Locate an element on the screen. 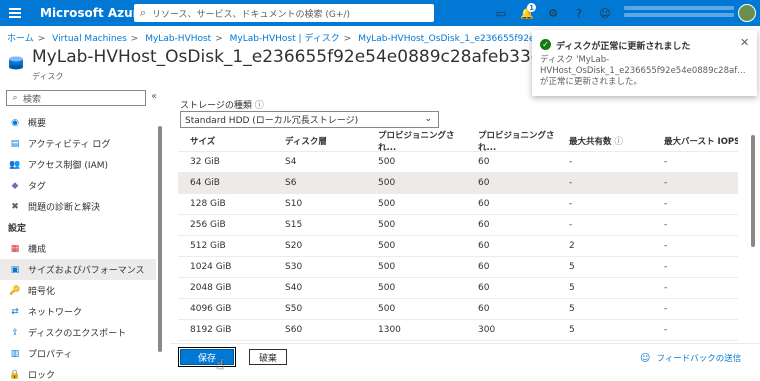 The height and width of the screenshot is (381, 760). table-row: 512 GiB S20 500 60 2 - is located at coordinates (458, 246).